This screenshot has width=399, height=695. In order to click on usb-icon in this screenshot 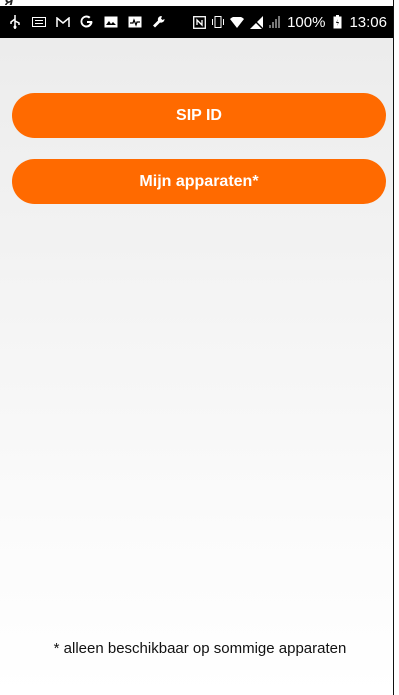, I will do `click(15, 22)`.